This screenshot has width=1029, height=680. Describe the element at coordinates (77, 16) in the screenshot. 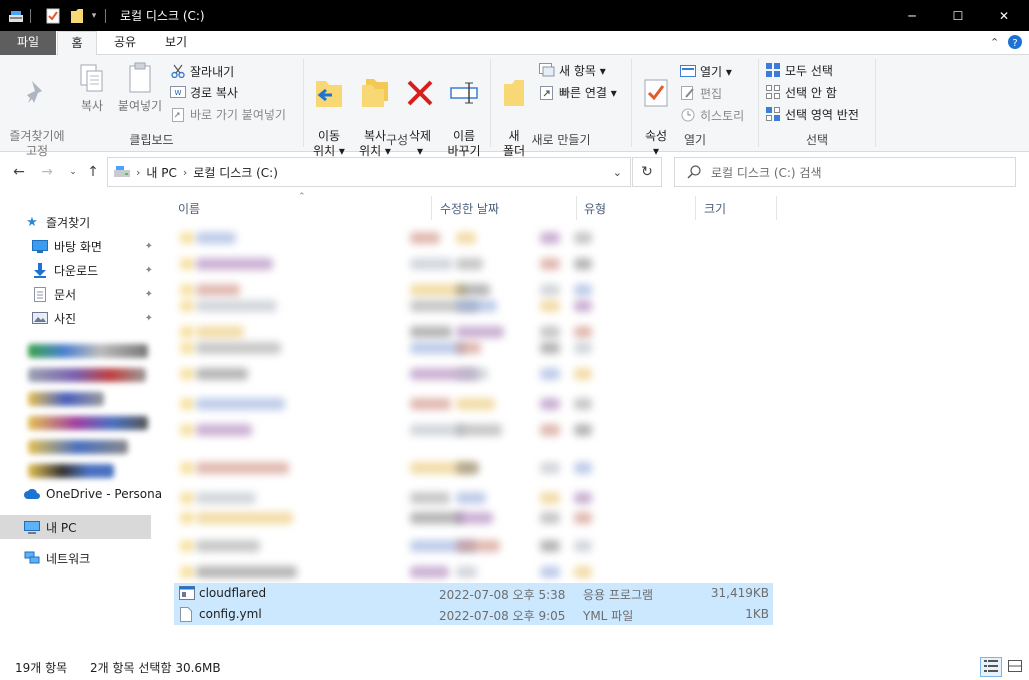

I see `new-folder-quick-icon` at that location.